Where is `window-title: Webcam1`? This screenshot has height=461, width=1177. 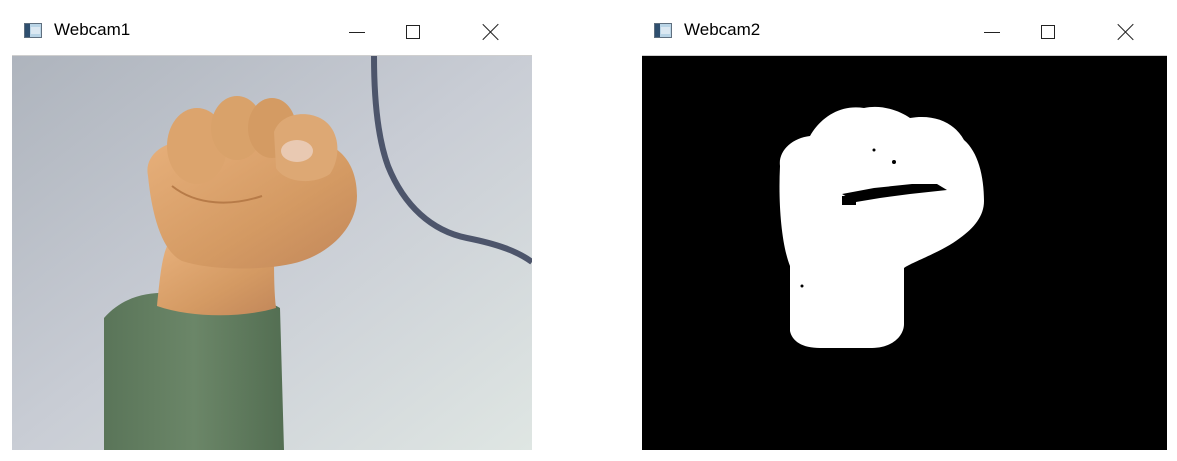
window-title: Webcam1 is located at coordinates (92, 29).